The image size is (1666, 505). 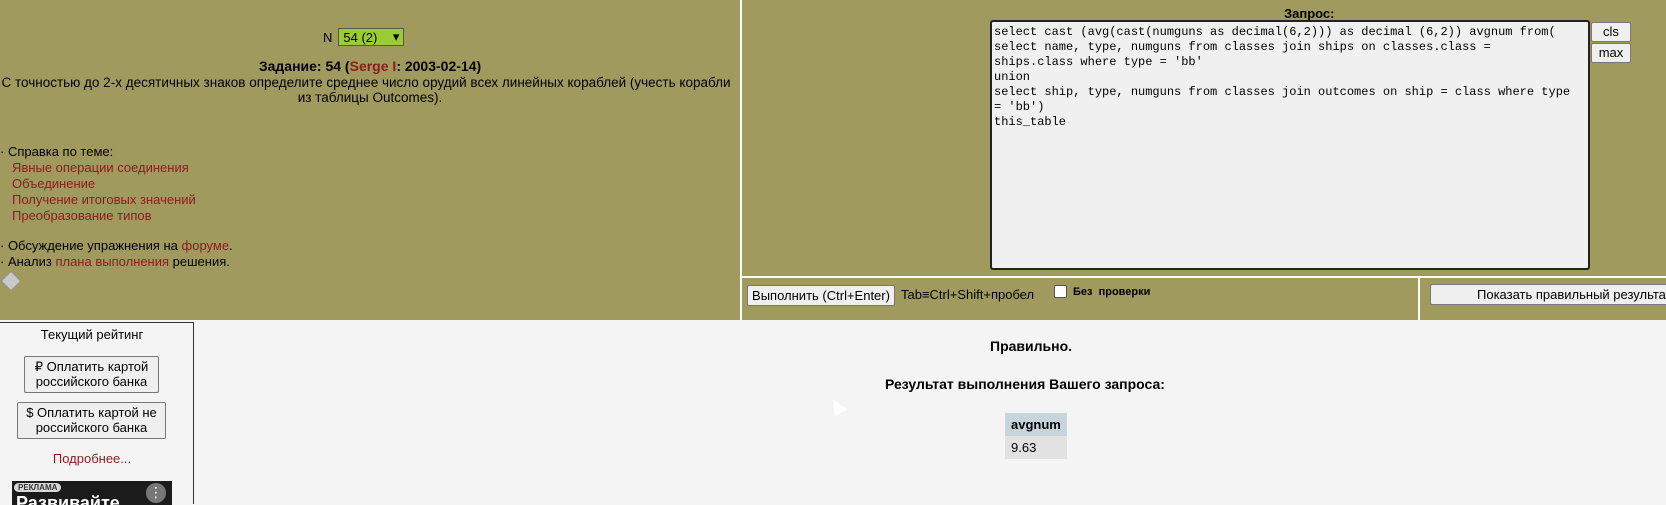 What do you see at coordinates (156, 493) in the screenshot?
I see `more-options-icon: ⋮` at bounding box center [156, 493].